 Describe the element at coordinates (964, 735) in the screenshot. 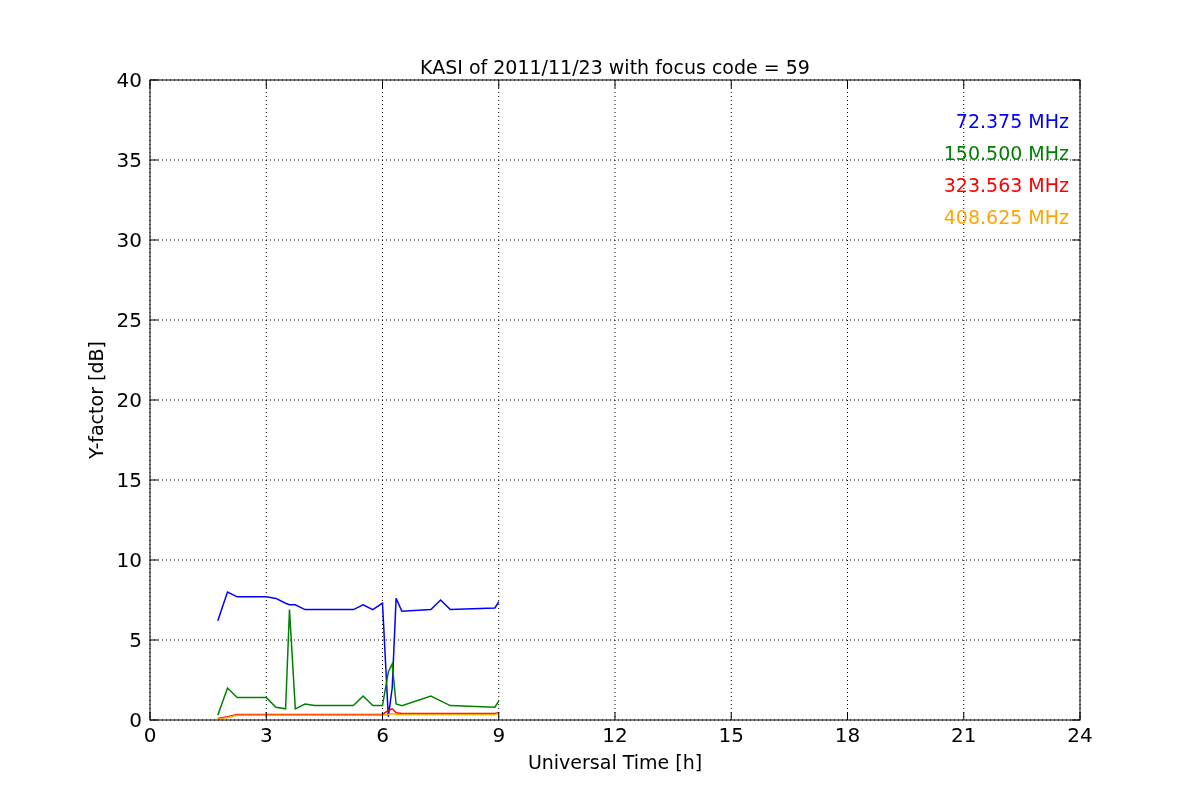

I see `tick-label: 21` at that location.